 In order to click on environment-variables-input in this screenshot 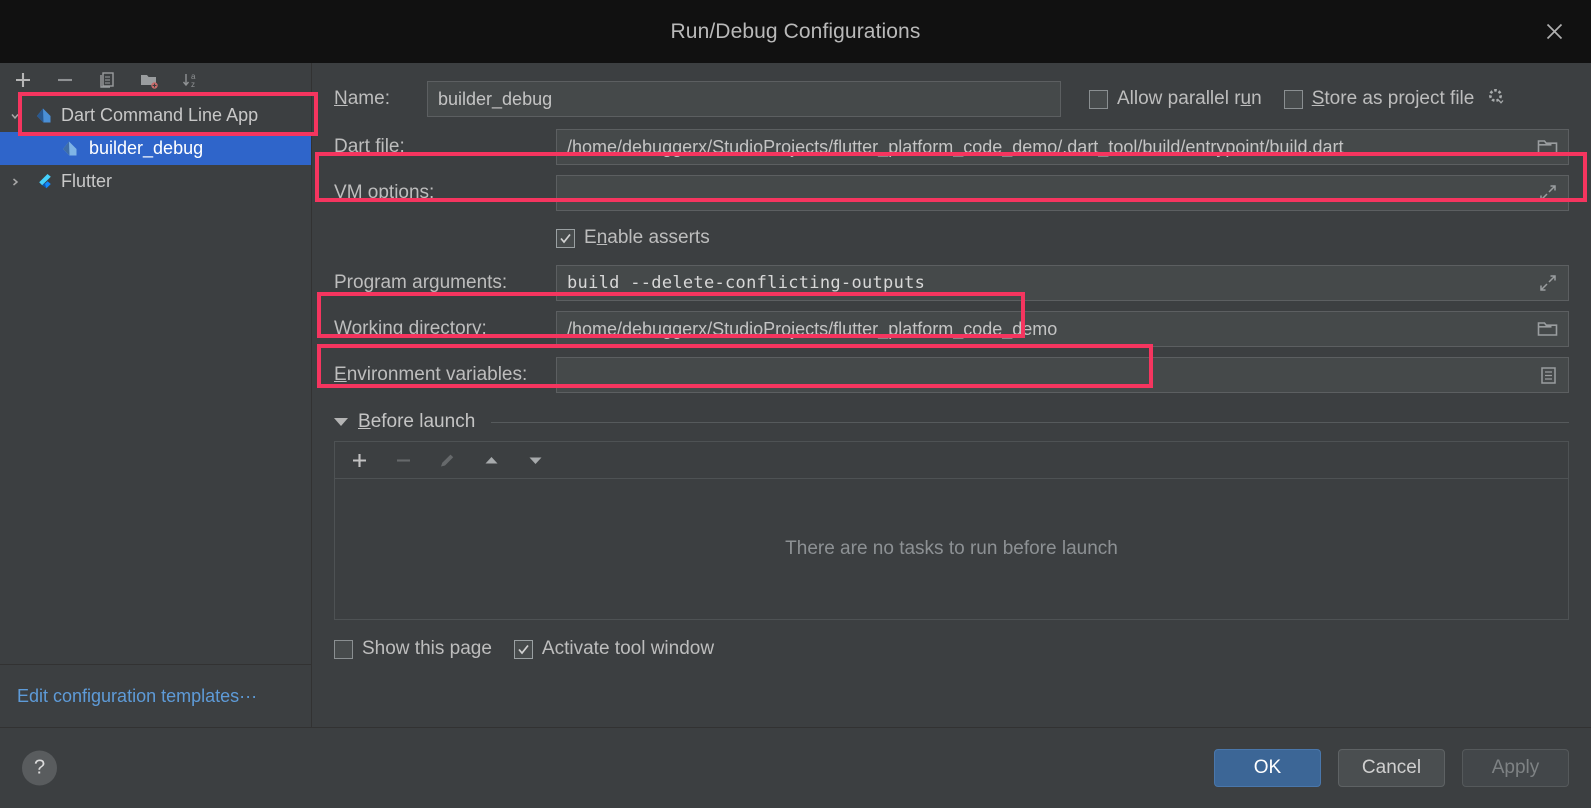, I will do `click(1062, 375)`.